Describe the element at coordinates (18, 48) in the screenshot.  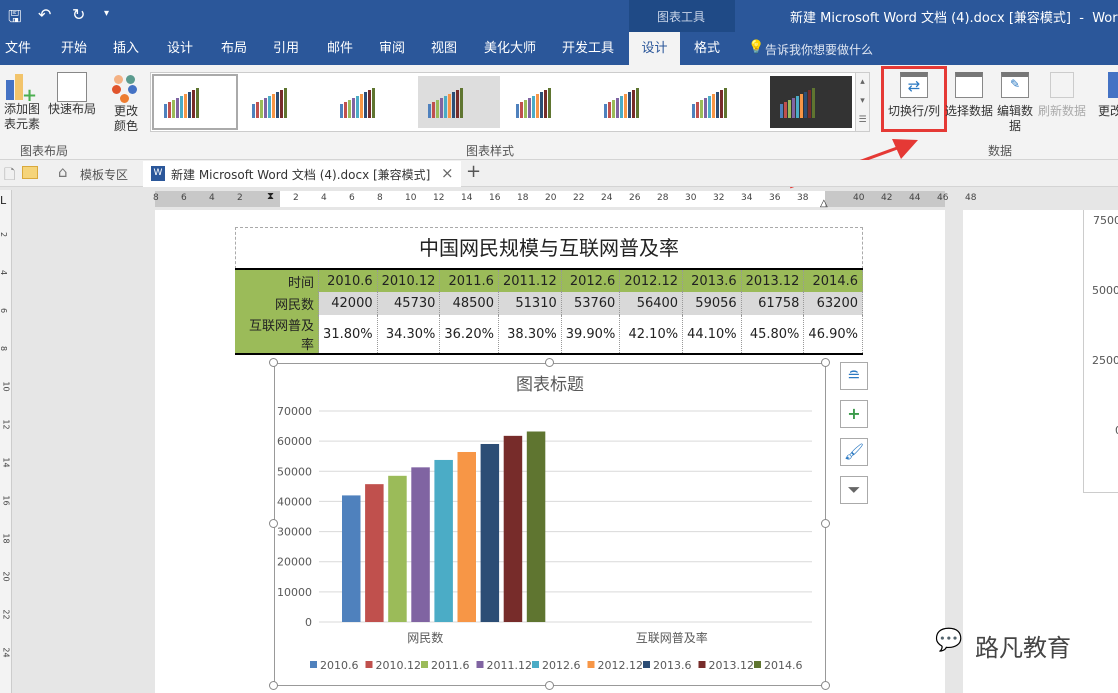
I see `tab-file: 文件` at that location.